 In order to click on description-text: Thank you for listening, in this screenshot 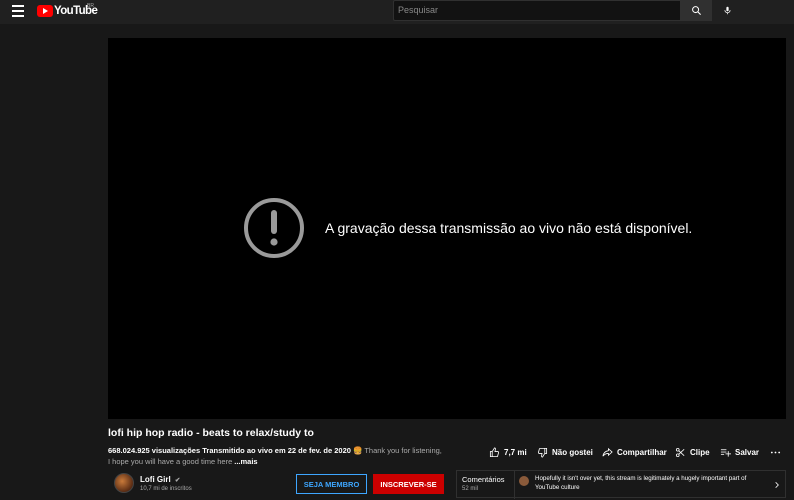, I will do `click(403, 450)`.